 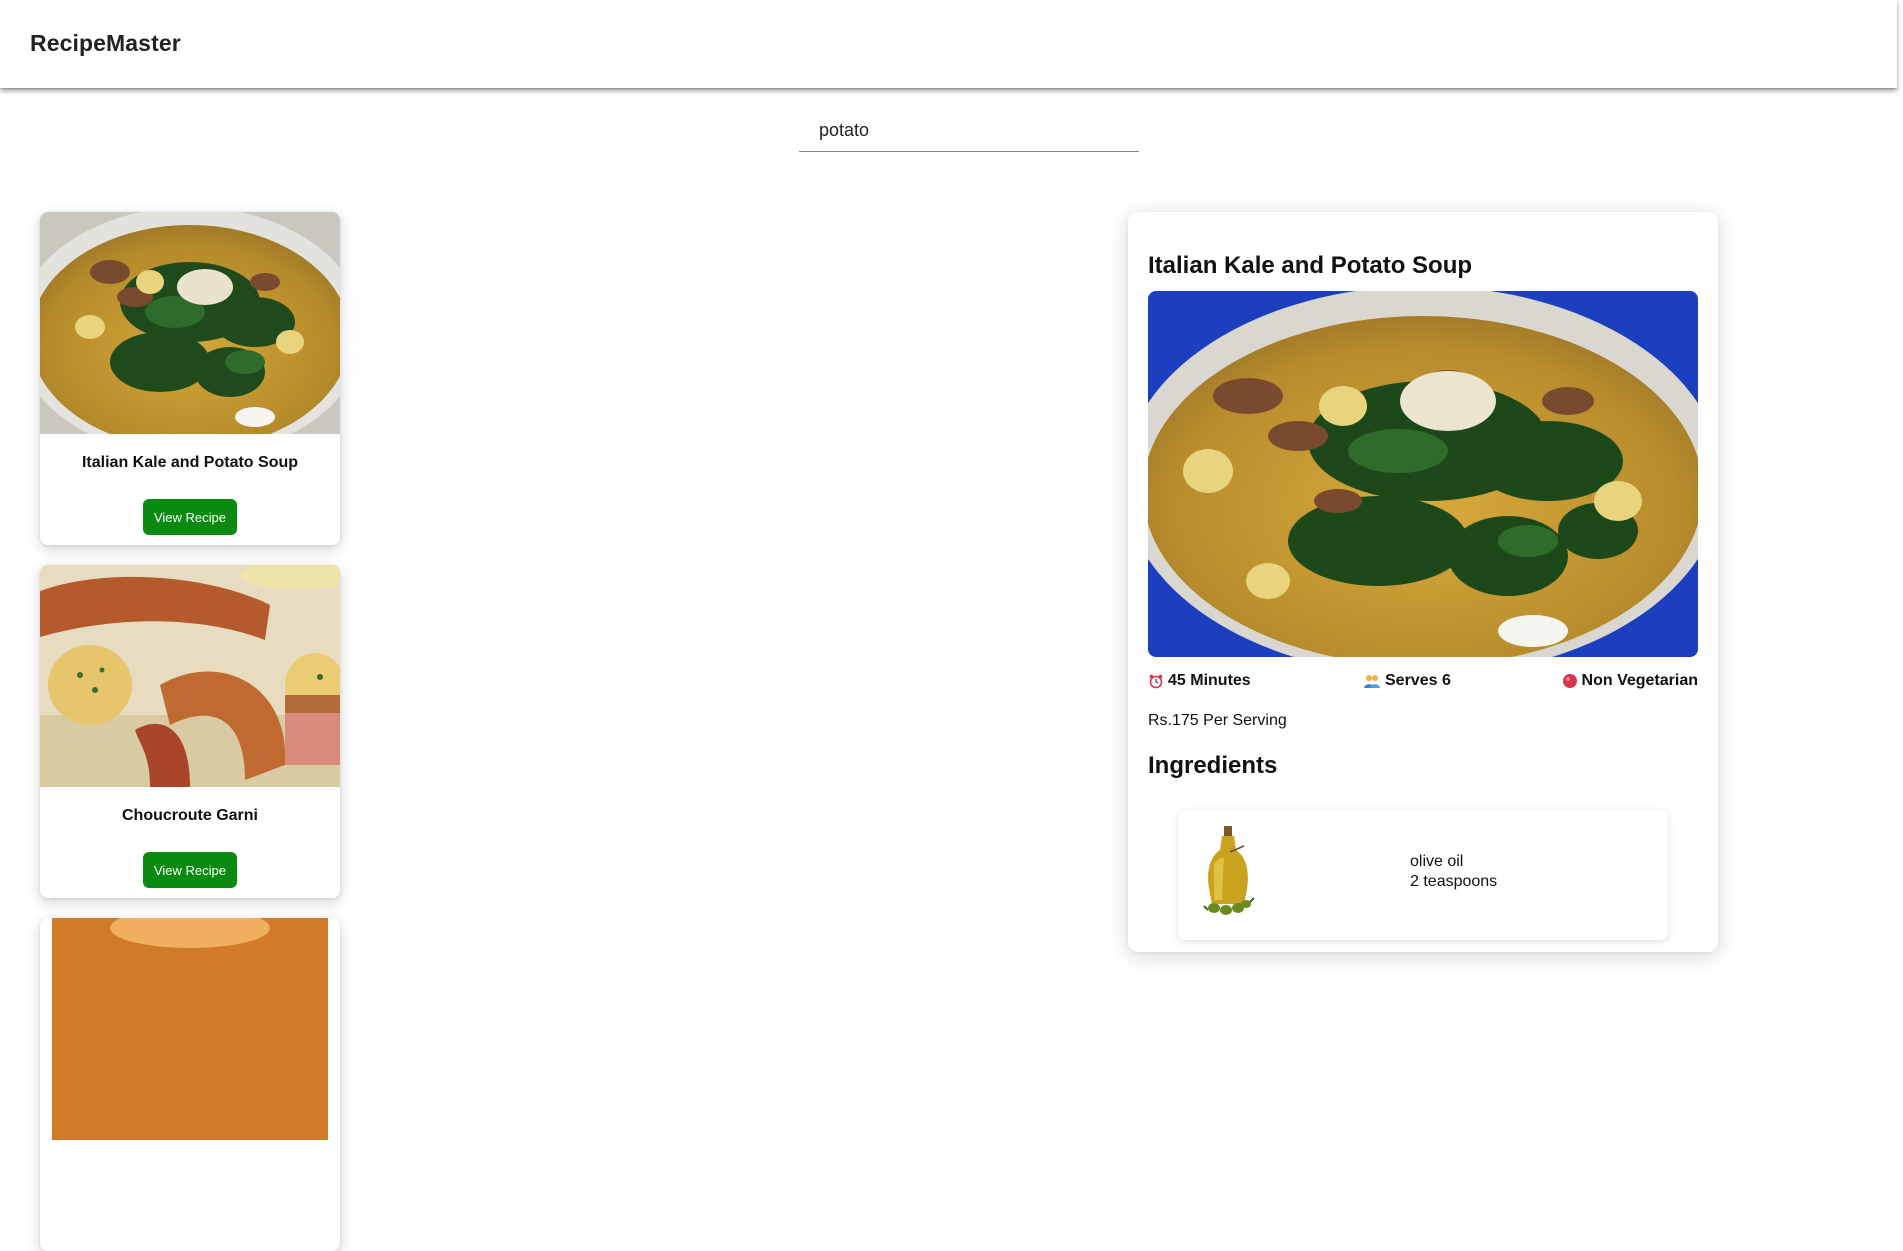 What do you see at coordinates (1454, 881) in the screenshot?
I see `ingredient-quantity: 2 teaspoons` at bounding box center [1454, 881].